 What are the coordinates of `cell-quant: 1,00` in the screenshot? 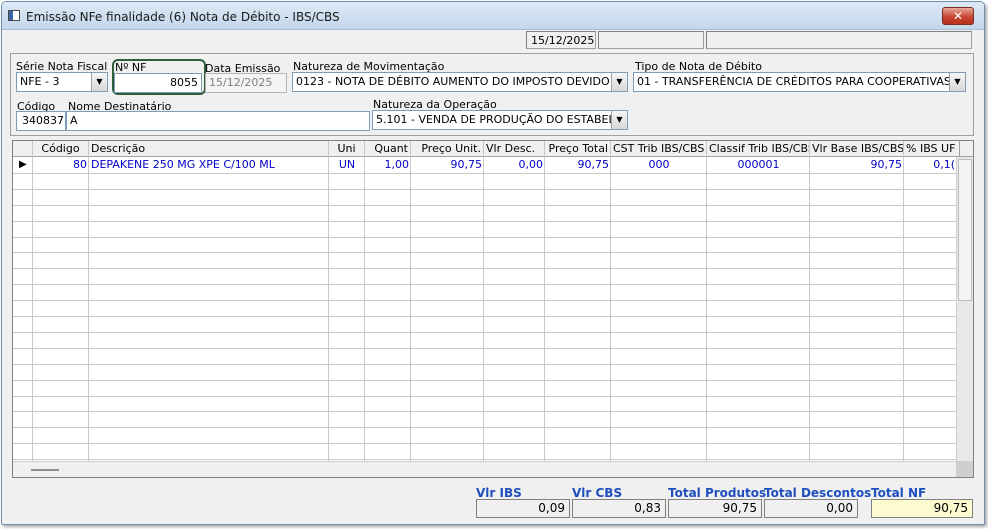 It's located at (388, 164).